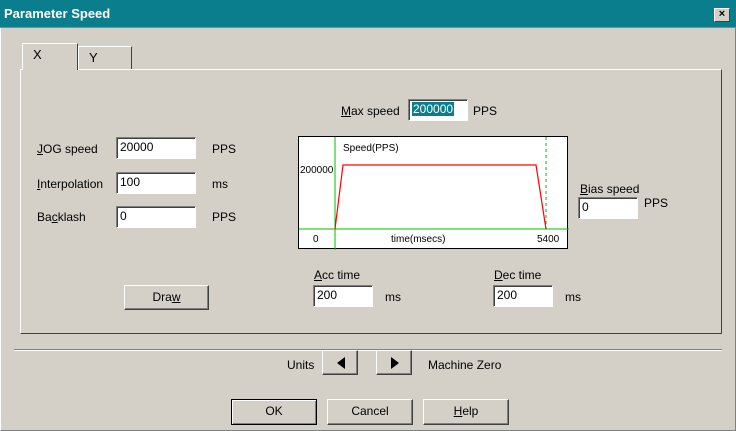  I want to click on dec-time-input: 200, so click(523, 296).